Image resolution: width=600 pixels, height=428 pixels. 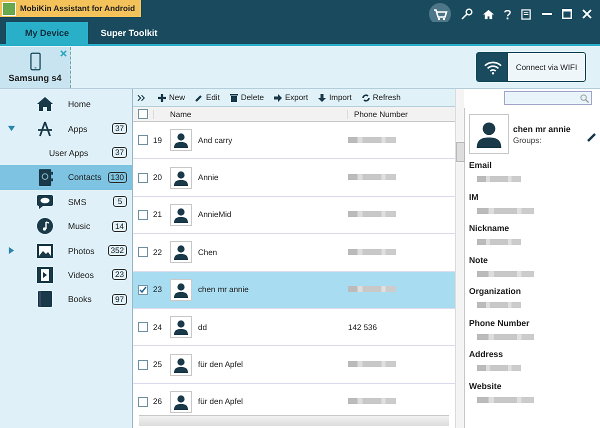 I want to click on vertical-scrollbar, so click(x=459, y=258).